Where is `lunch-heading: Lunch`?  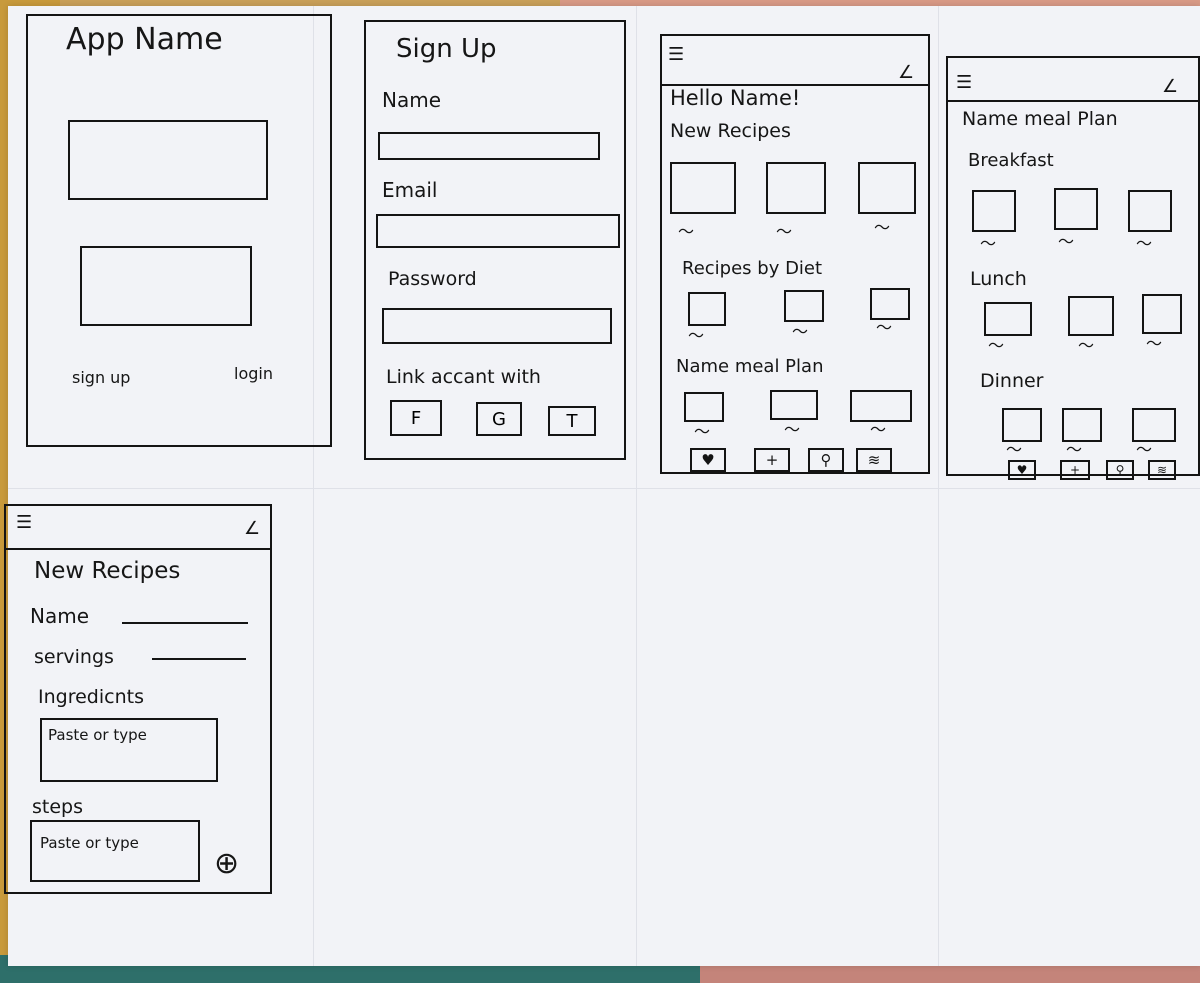 lunch-heading: Lunch is located at coordinates (998, 279).